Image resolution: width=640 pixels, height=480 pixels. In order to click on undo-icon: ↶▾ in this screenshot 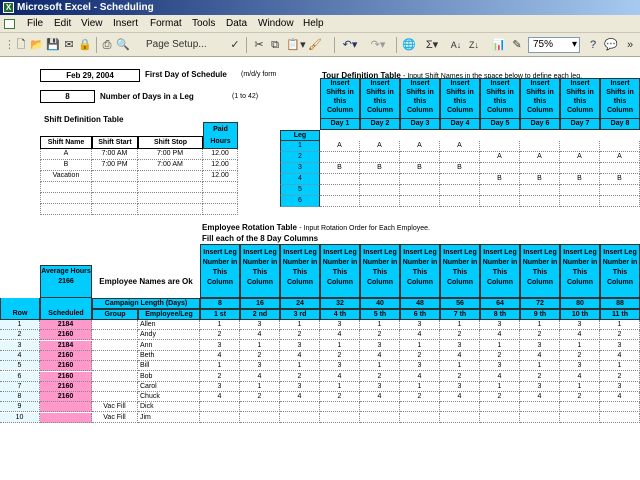, I will do `click(350, 45)`.